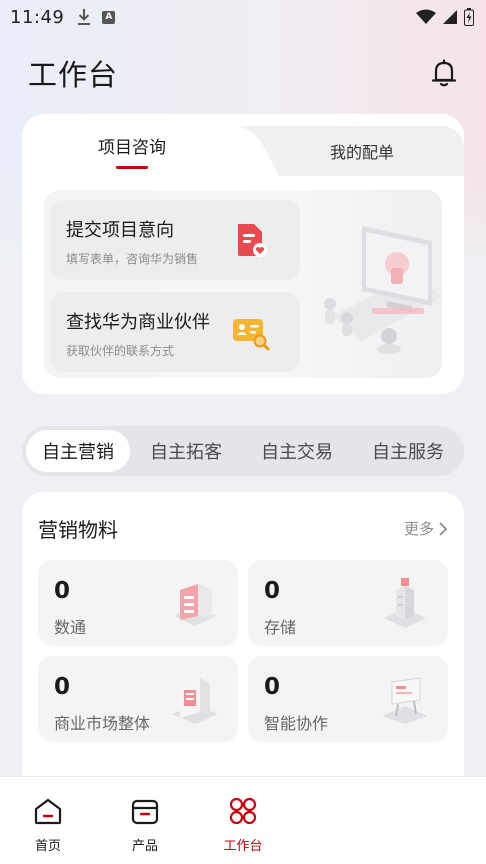 This screenshot has height=864, width=486. Describe the element at coordinates (243, 528) in the screenshot. I see `marketing-header: 营销物料 更多` at that location.